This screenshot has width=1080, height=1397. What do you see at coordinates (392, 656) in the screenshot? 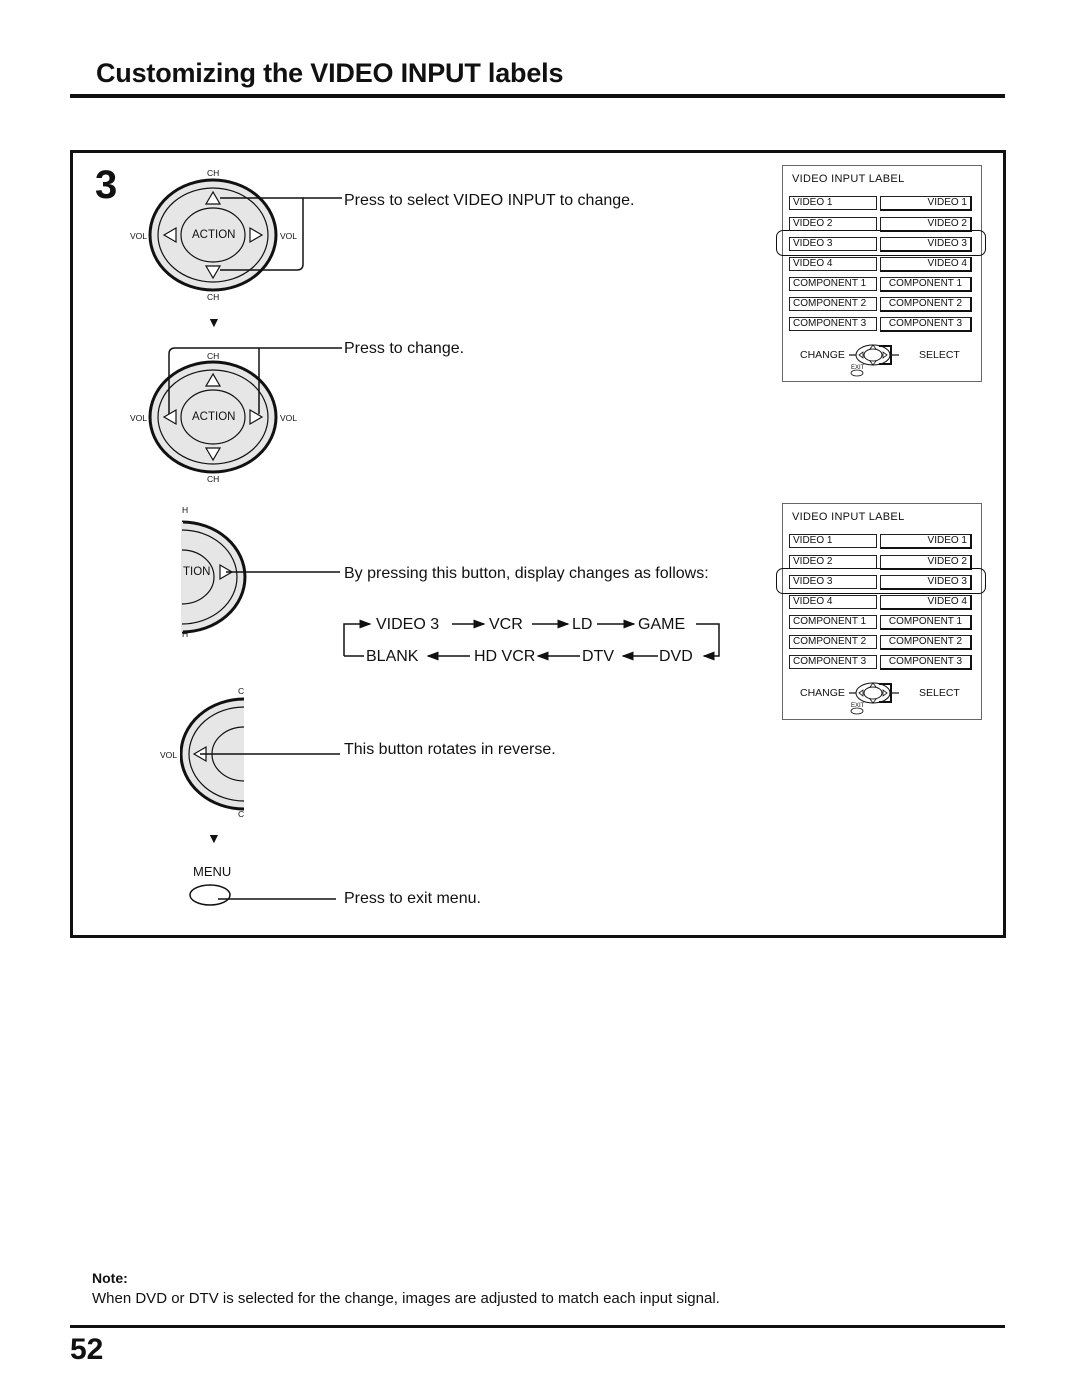
I see `cycle-item: BLANK` at bounding box center [392, 656].